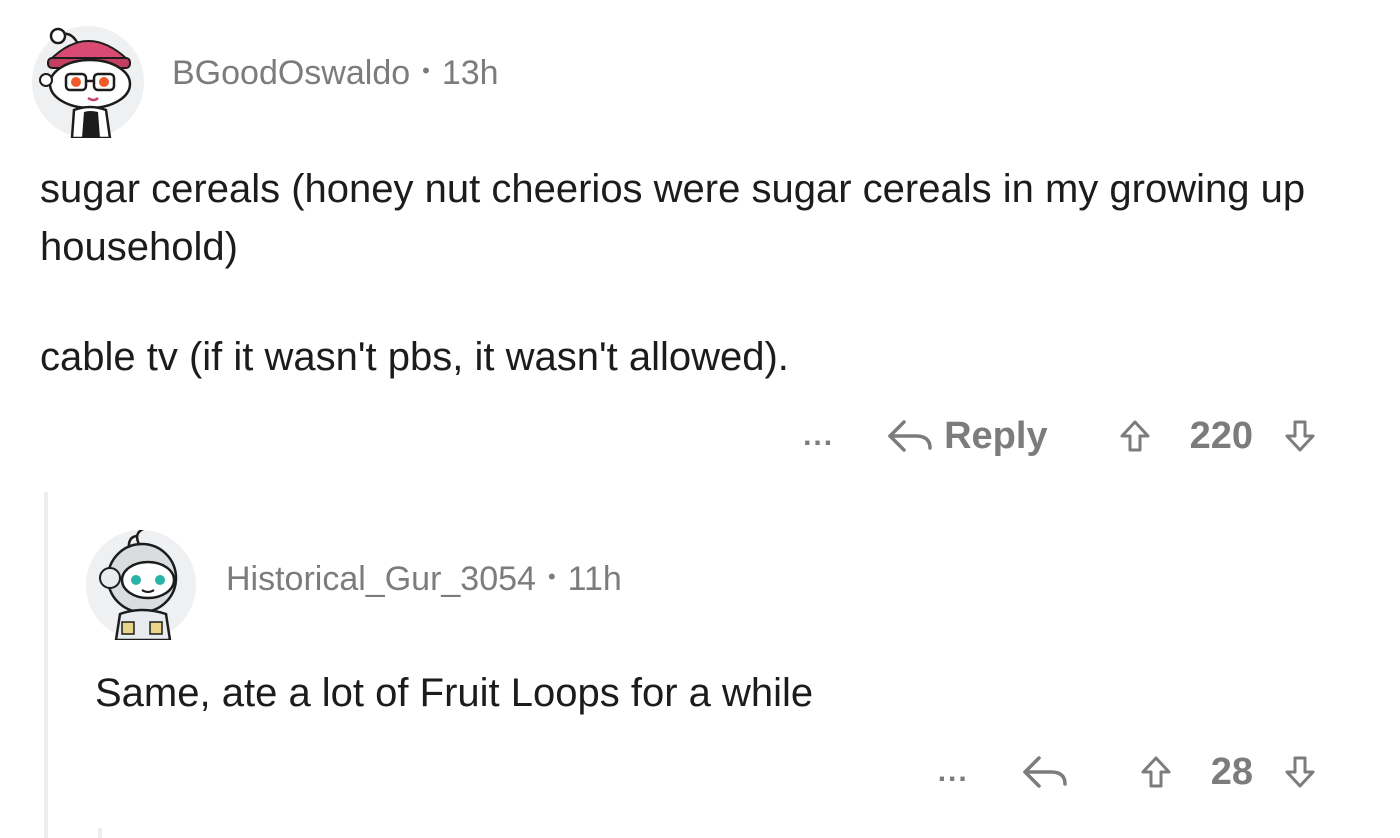  I want to click on snoo-astronaut-avatar-icon, so click(141, 584).